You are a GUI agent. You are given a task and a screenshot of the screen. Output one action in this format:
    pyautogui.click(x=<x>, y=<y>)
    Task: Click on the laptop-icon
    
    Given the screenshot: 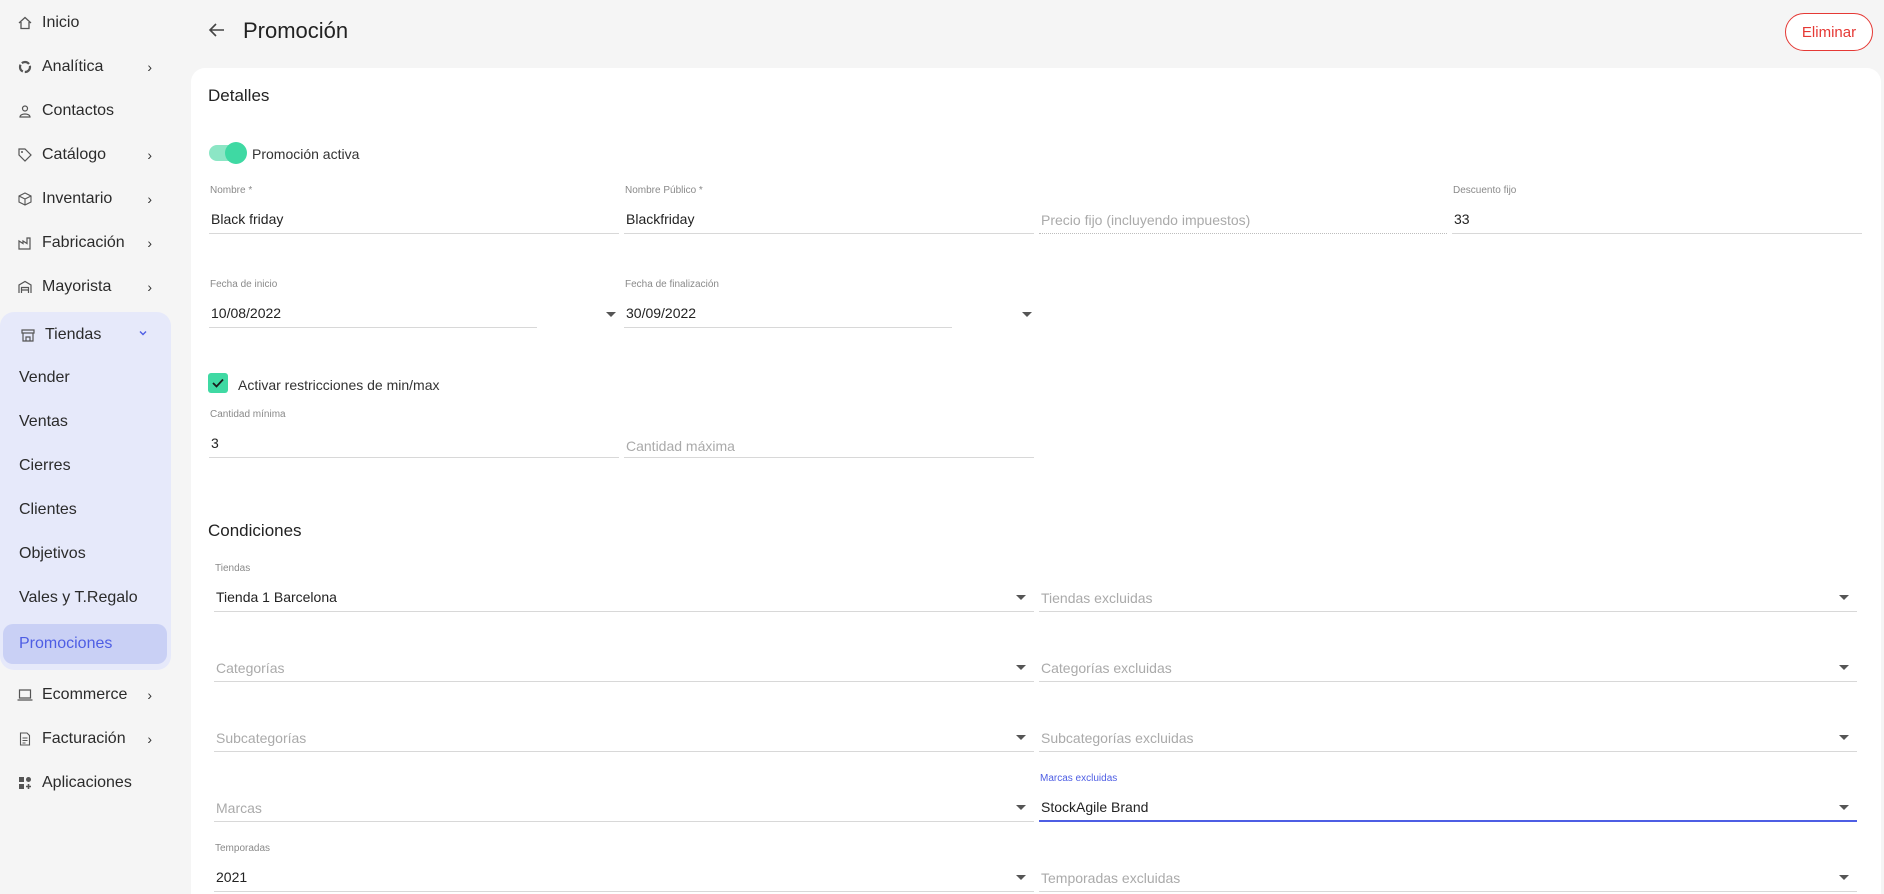 What is the action you would take?
    pyautogui.click(x=25, y=695)
    